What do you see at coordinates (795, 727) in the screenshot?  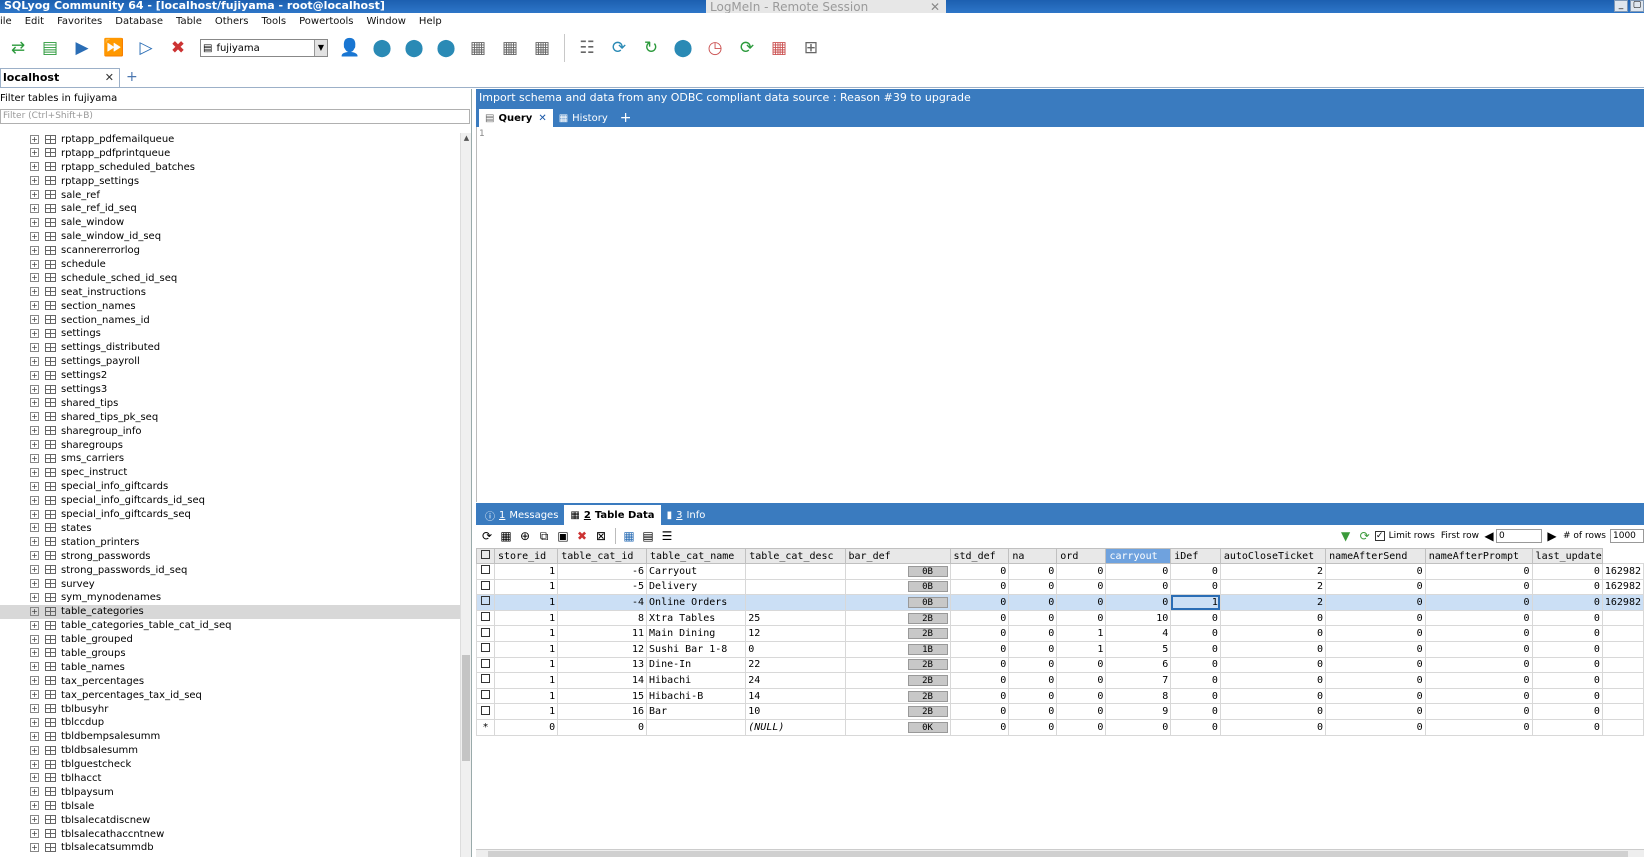 I see `table-cell: (NULL)` at bounding box center [795, 727].